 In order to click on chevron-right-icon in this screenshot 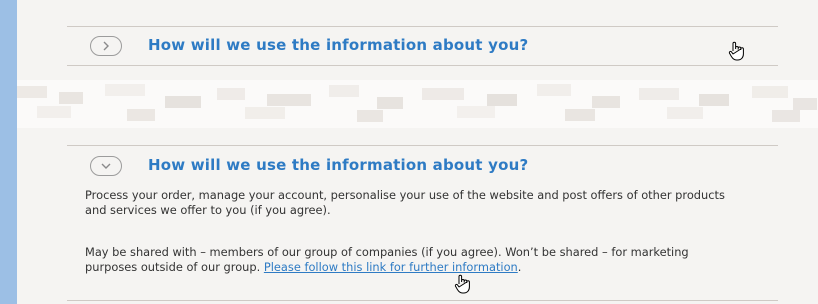, I will do `click(106, 46)`.